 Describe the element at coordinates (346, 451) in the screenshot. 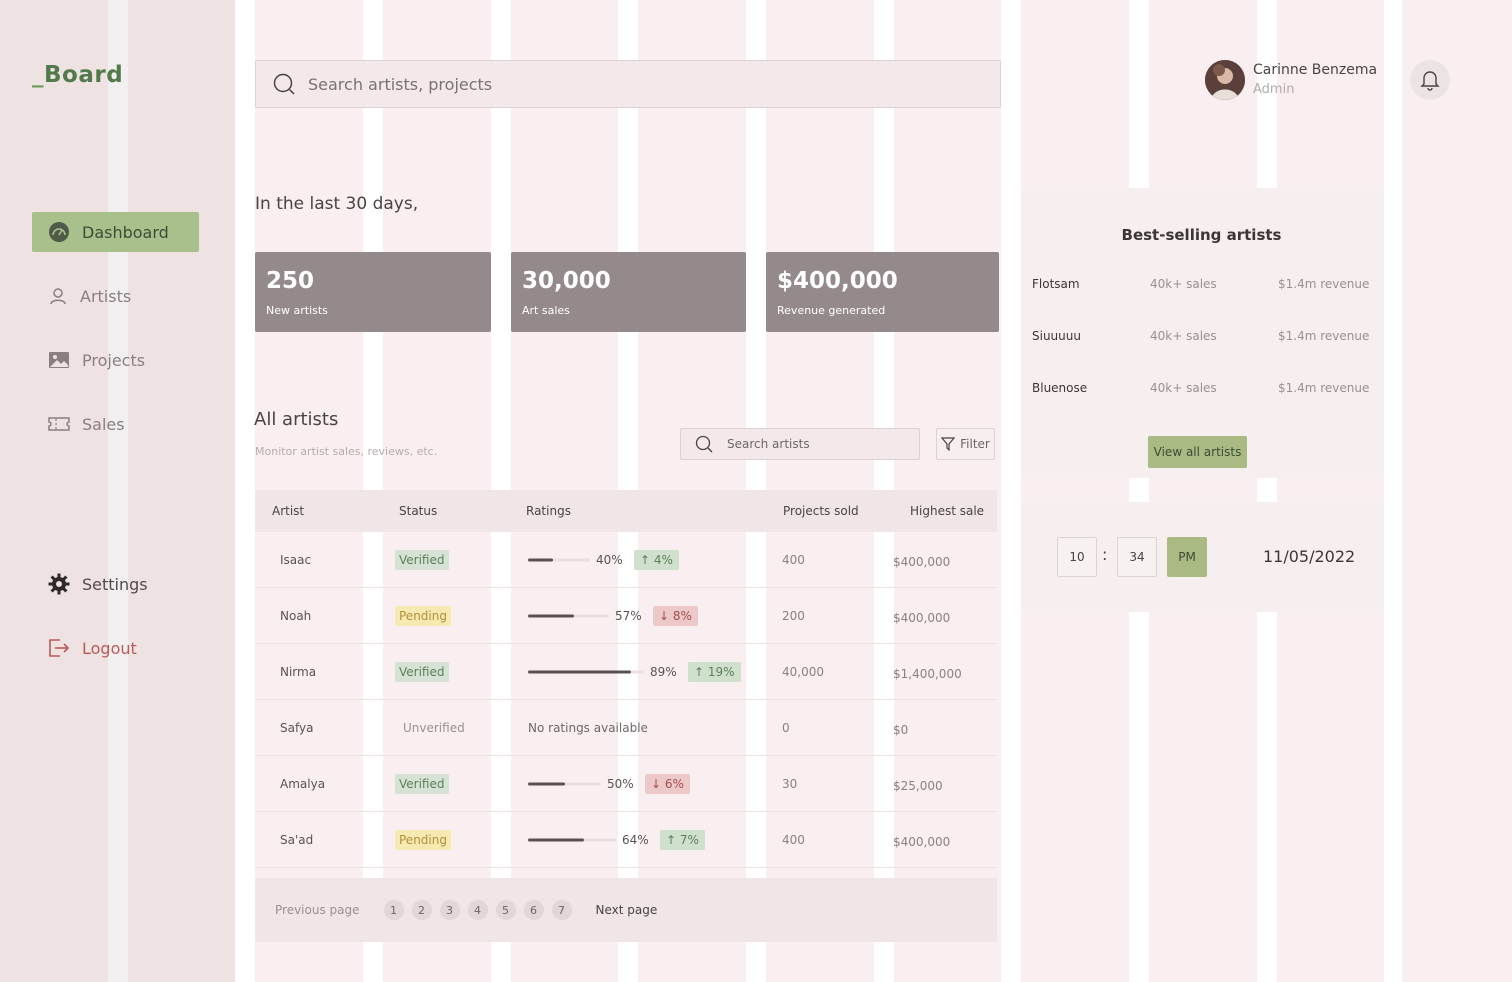

I see `section-subtitle: Monitor artist sales, reviews, etc.` at that location.